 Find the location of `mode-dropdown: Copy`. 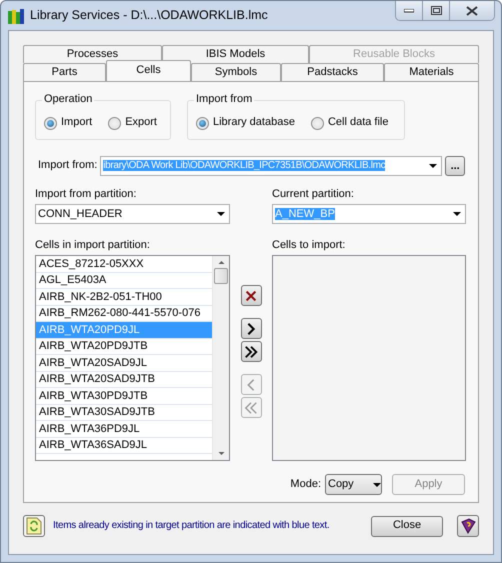

mode-dropdown: Copy is located at coordinates (353, 485).